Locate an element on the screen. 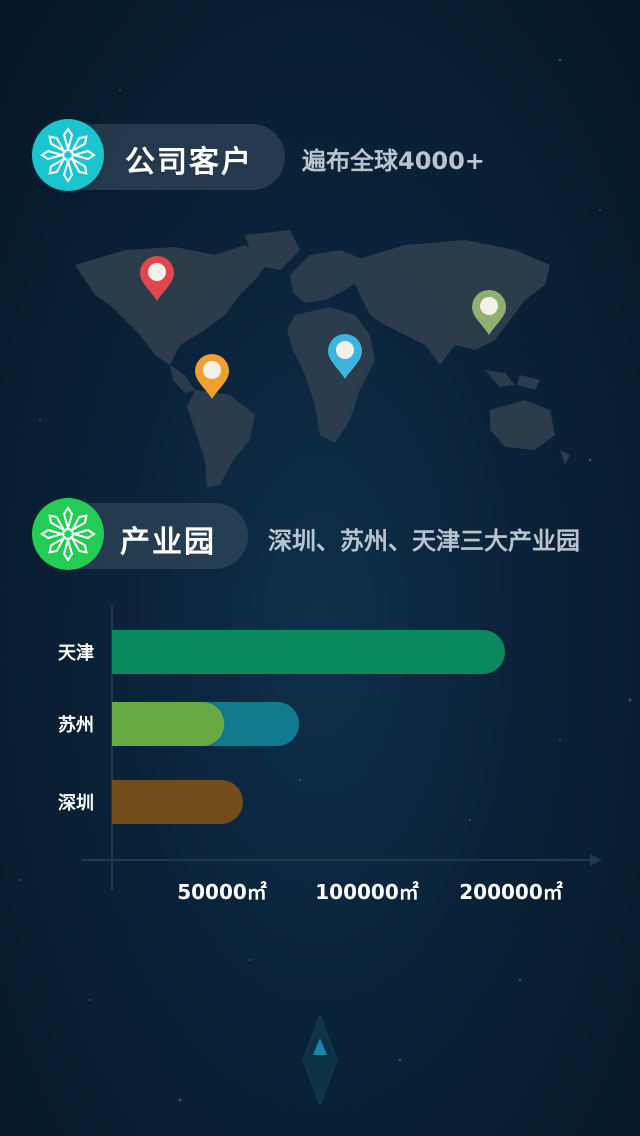 The image size is (640, 1136). compass-icon is located at coordinates (320, 1060).